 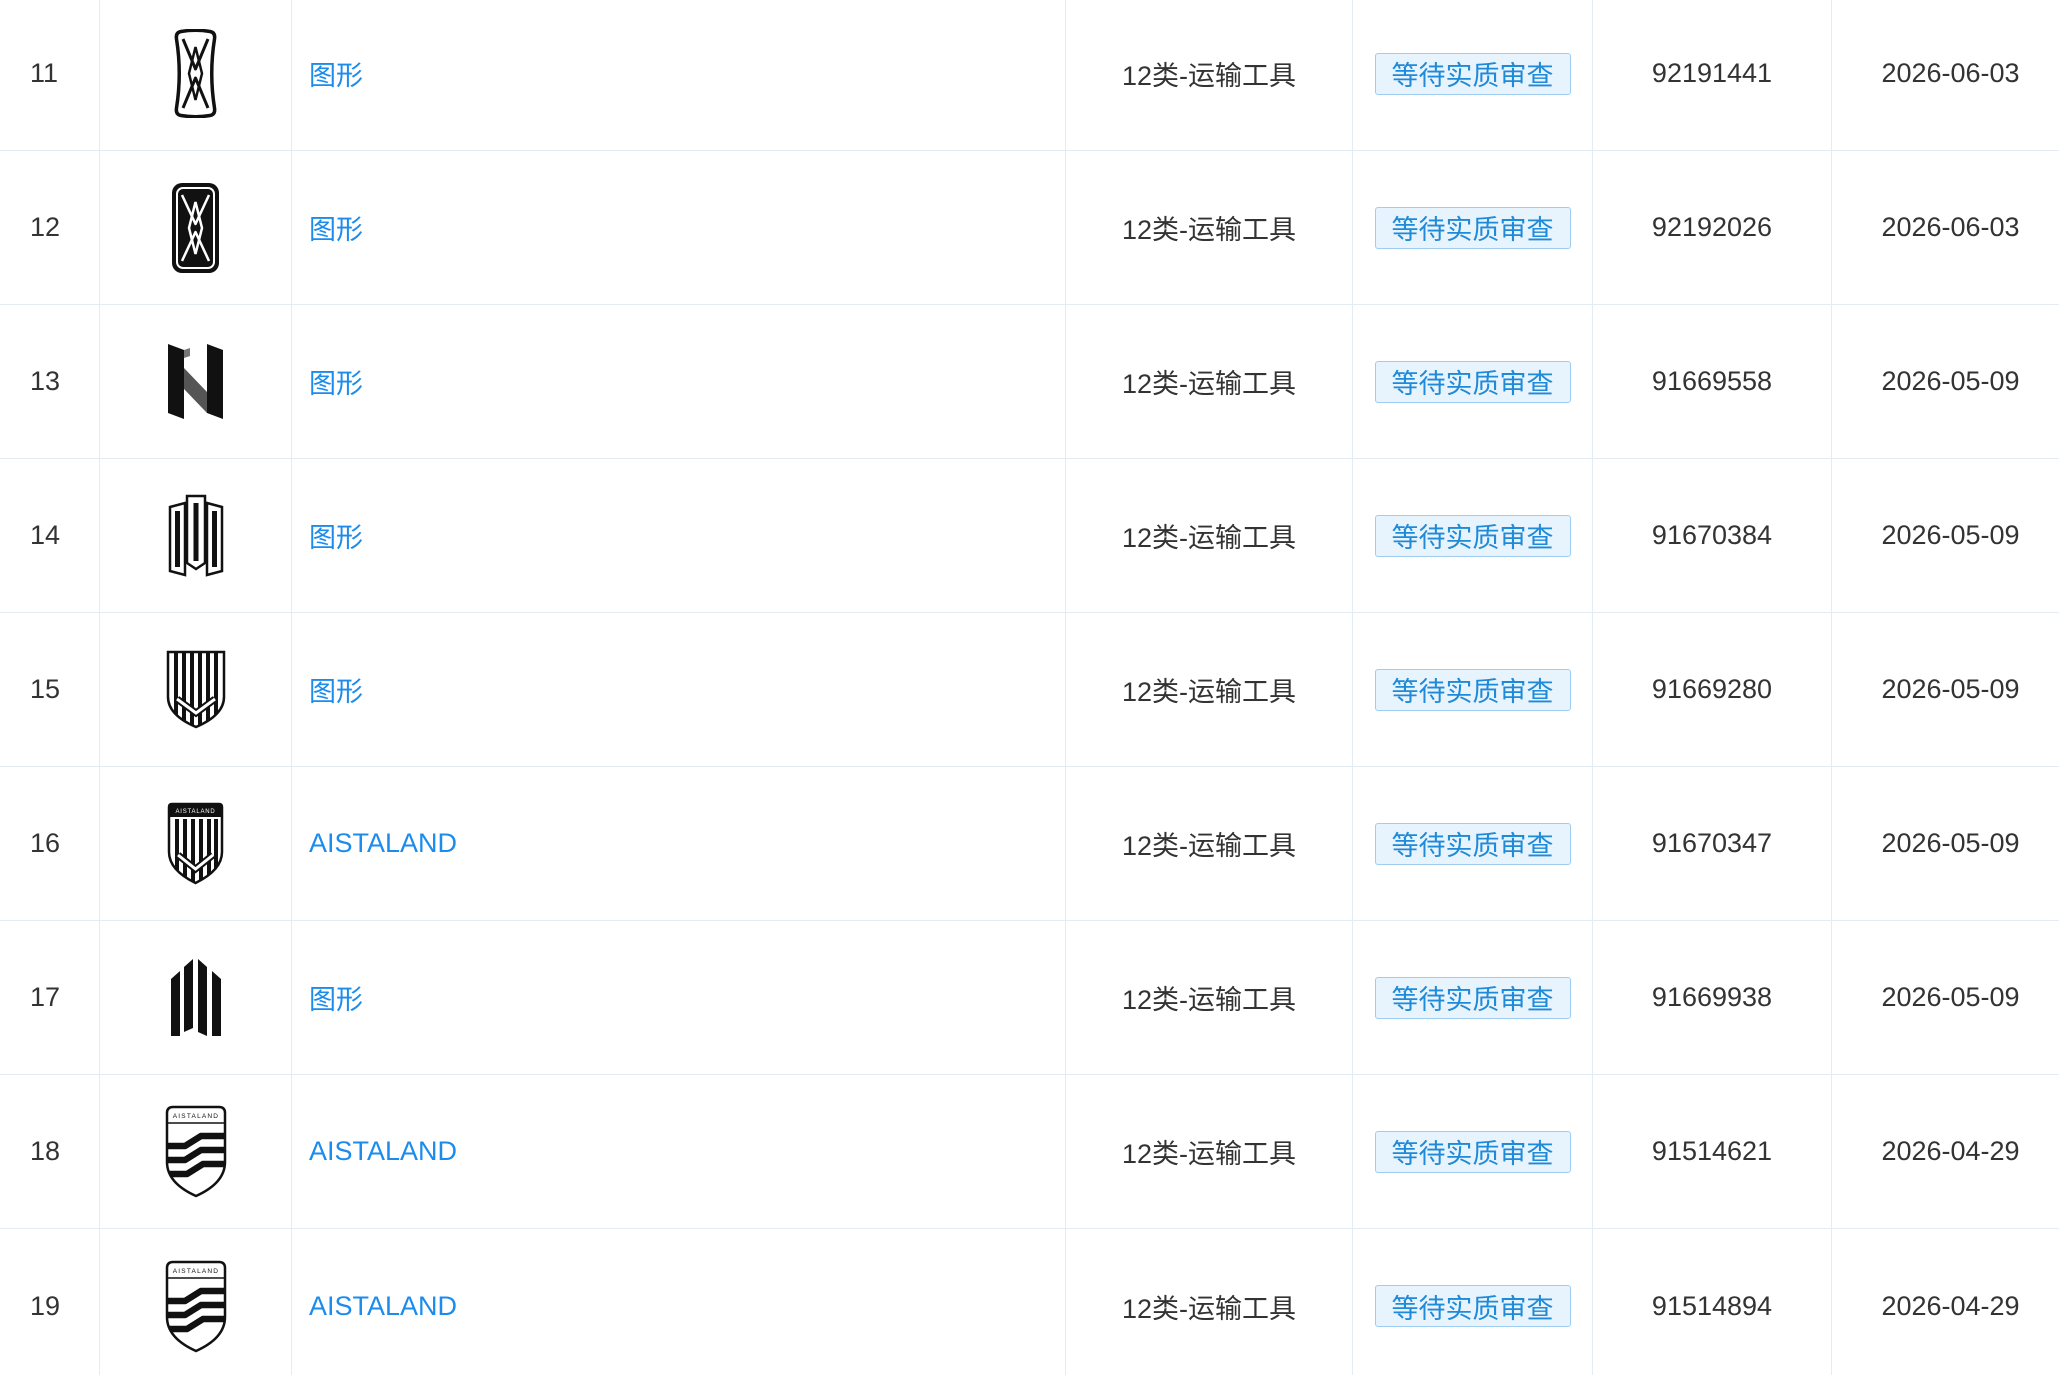 What do you see at coordinates (1712, 689) in the screenshot?
I see `registration-number: 91669280` at bounding box center [1712, 689].